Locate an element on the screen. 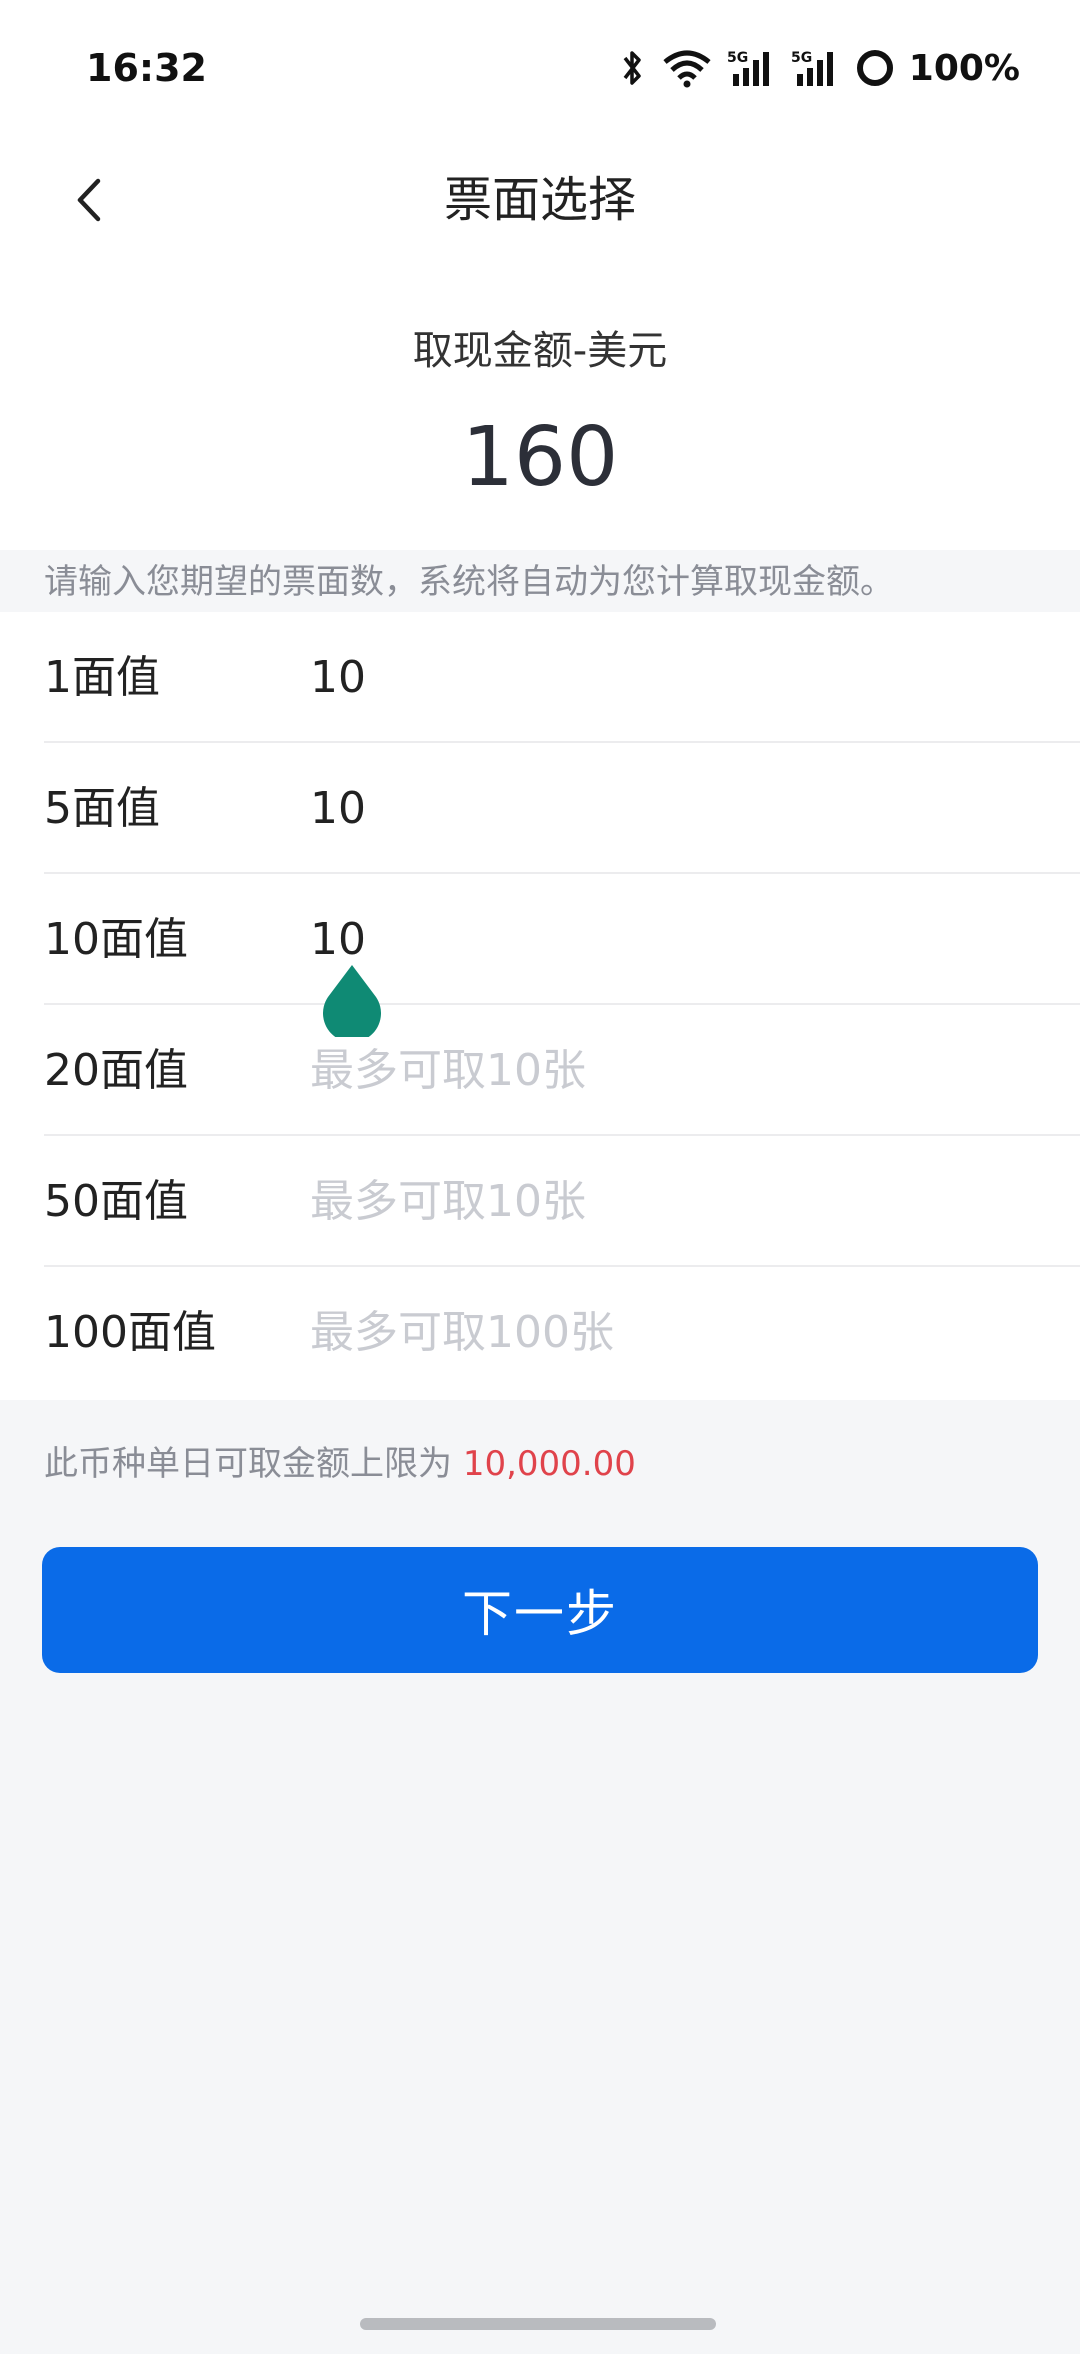  denomination-row-10: 10面值 is located at coordinates (540, 939).